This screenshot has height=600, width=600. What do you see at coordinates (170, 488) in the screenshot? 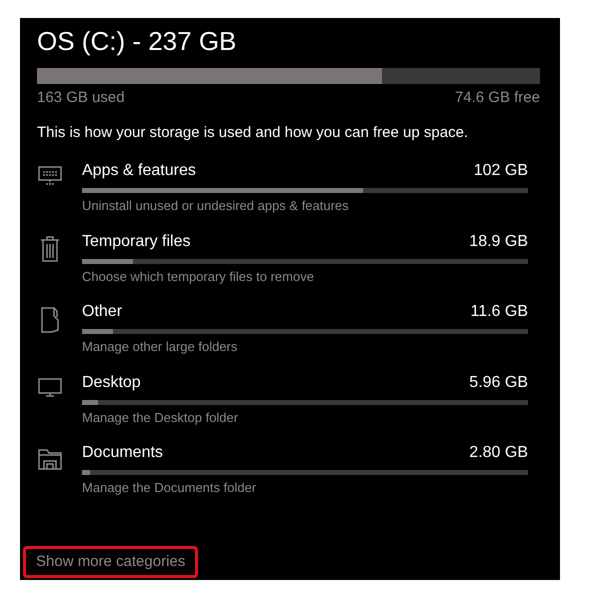
I see `category-description: Manage the Documents folder` at bounding box center [170, 488].